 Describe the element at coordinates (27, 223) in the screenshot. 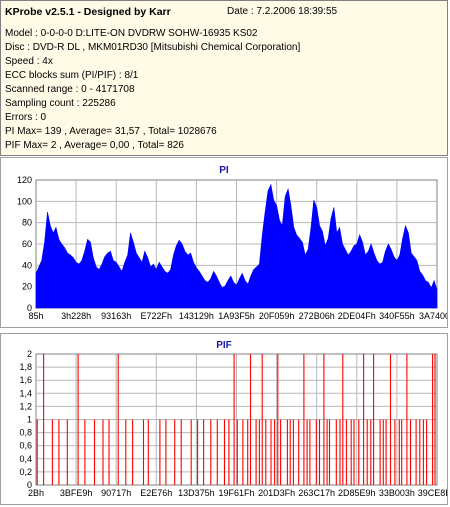

I see `y-tick-label: 80` at that location.